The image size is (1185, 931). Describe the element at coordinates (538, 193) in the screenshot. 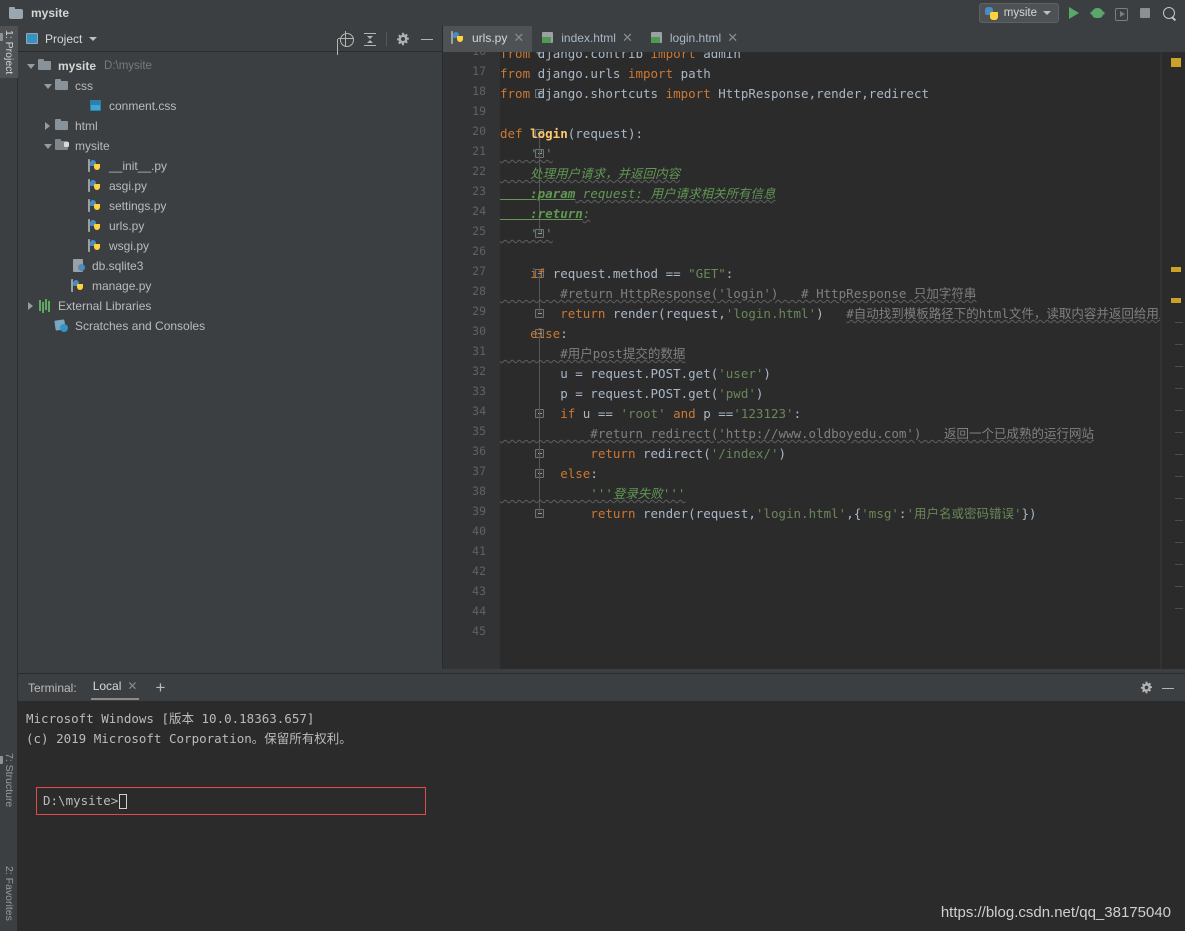

I see `code-token: :param` at that location.